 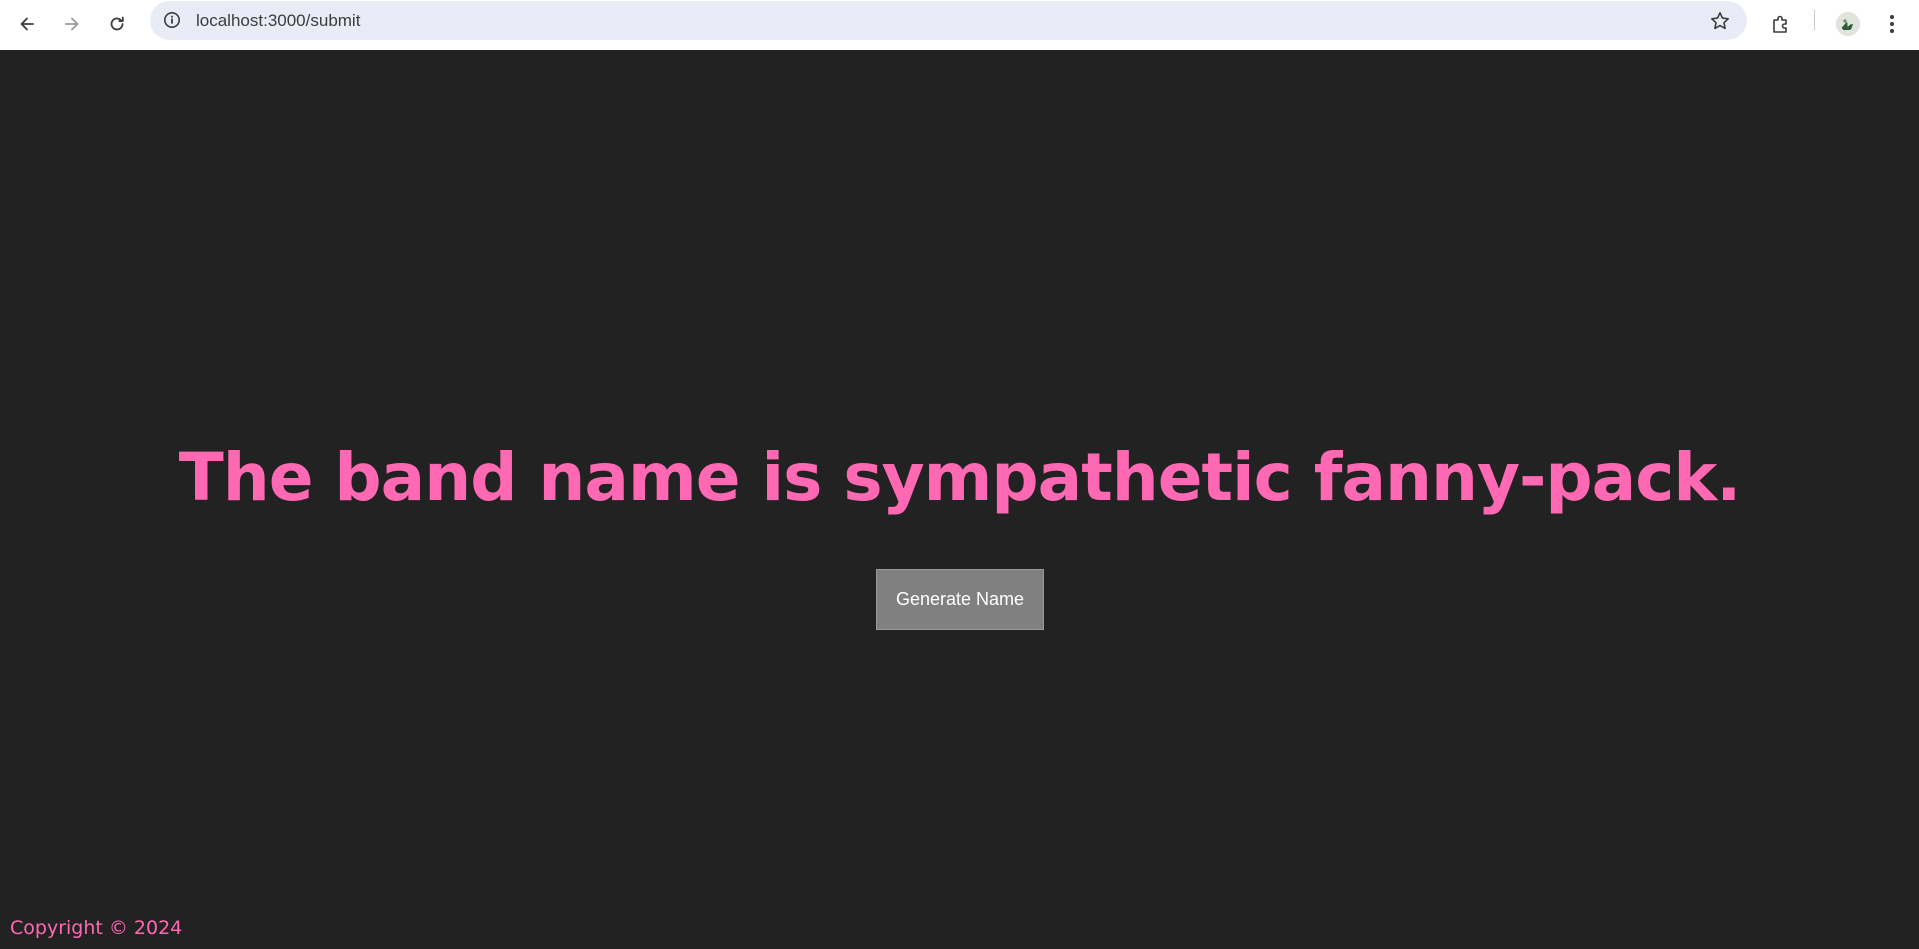 I want to click on generate-name-button: Generate Name, so click(x=960, y=599).